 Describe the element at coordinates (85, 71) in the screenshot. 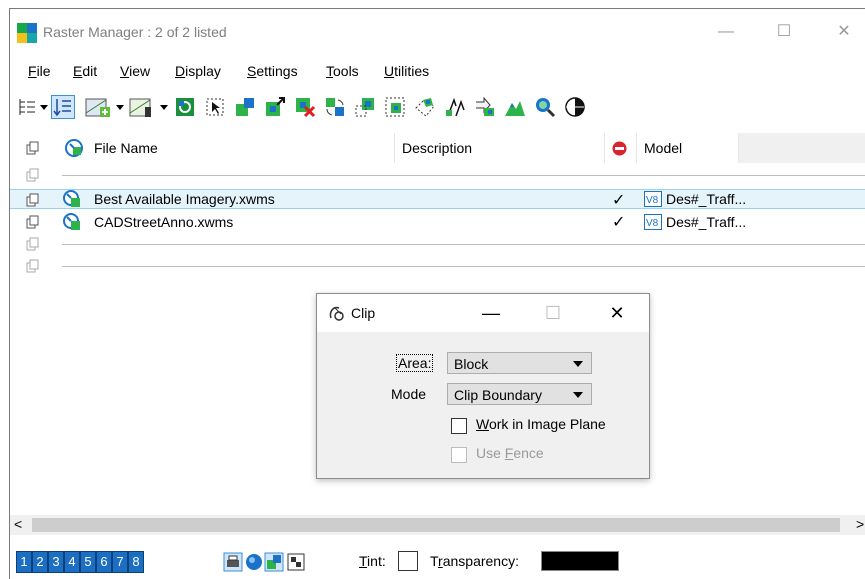

I see `menu-edit: Edit` at that location.